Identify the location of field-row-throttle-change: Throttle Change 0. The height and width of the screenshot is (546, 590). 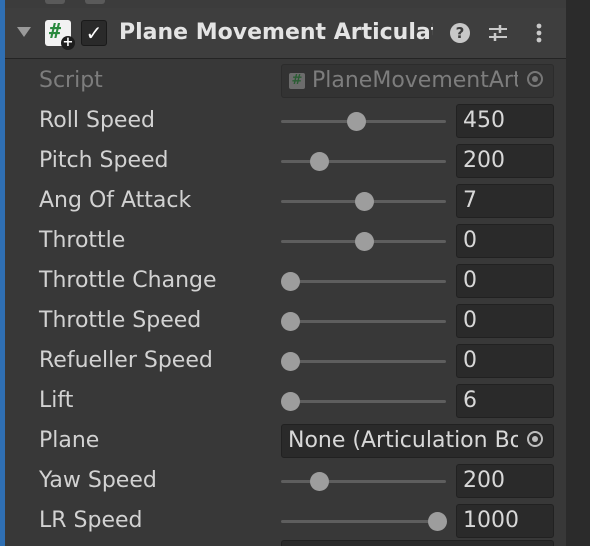
(283, 281).